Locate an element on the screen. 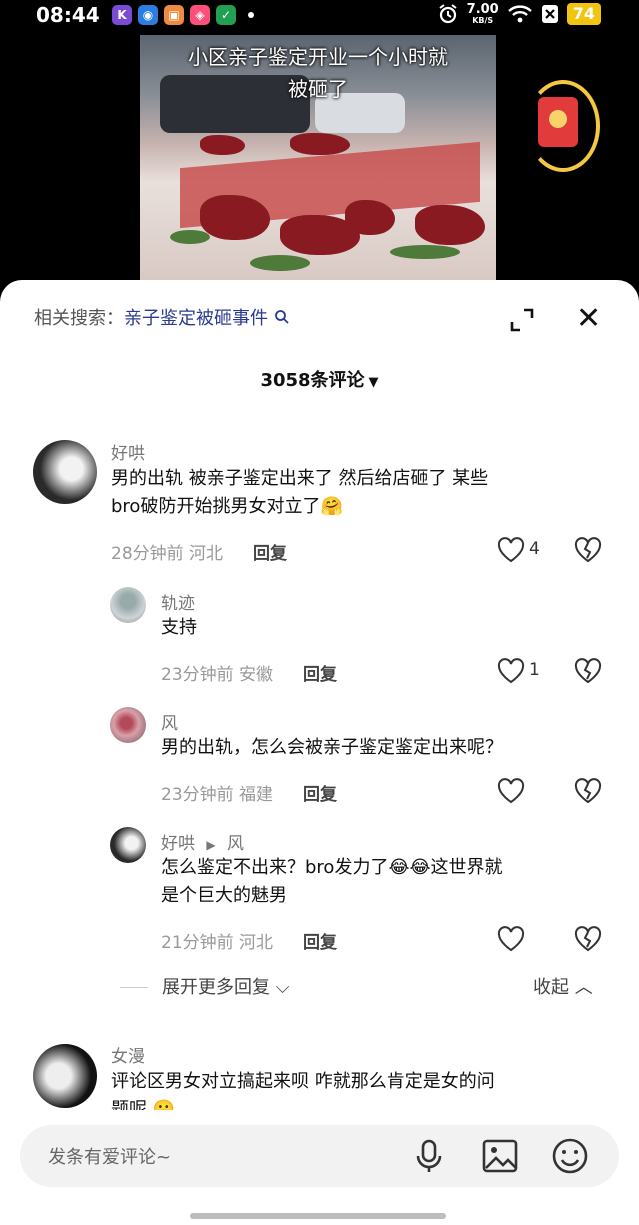 Image resolution: width=639 pixels, height=1225 pixels. system-icons: 7.00 KB/S 74 is located at coordinates (519, 14).